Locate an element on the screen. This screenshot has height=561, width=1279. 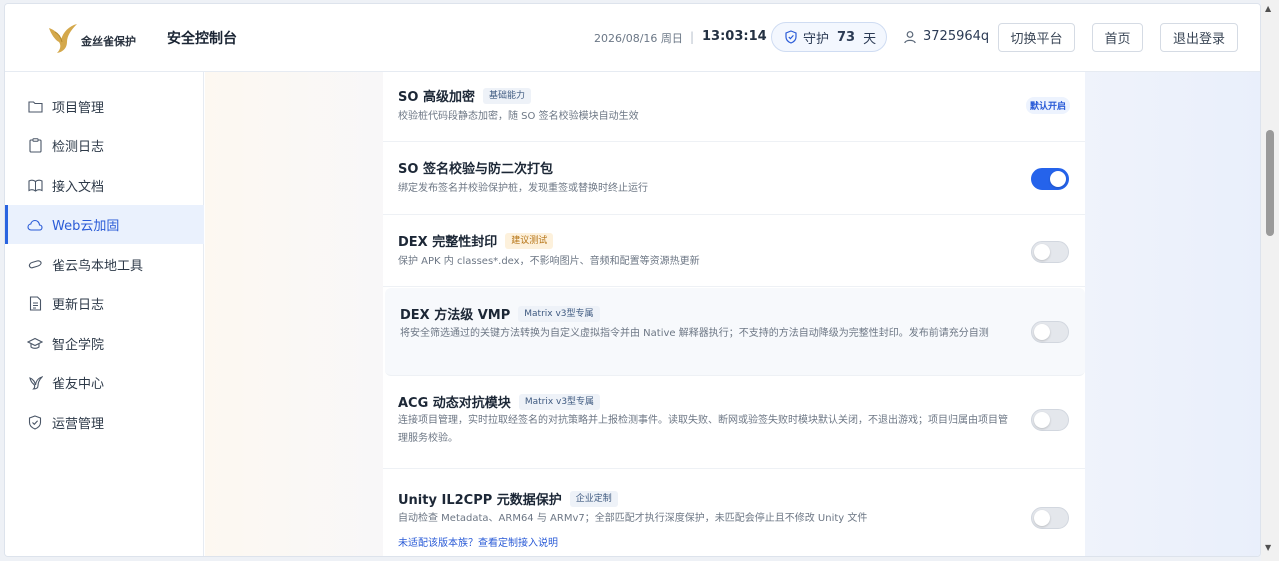
time-display: 13:03:14 is located at coordinates (734, 36).